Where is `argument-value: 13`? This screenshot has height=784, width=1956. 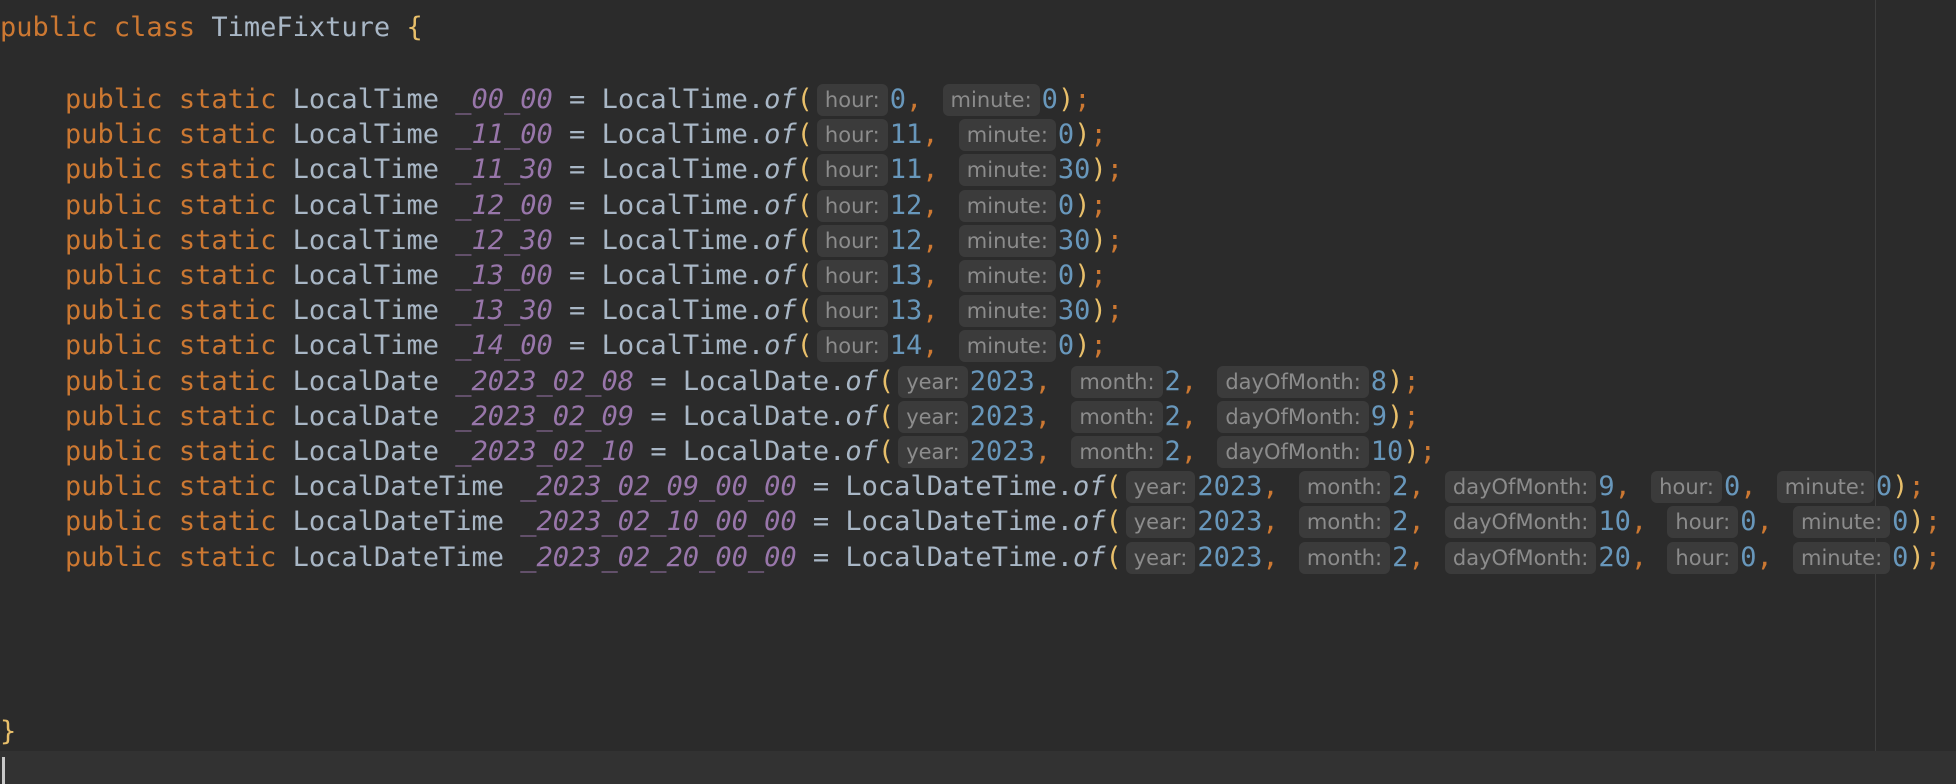 argument-value: 13 is located at coordinates (906, 275).